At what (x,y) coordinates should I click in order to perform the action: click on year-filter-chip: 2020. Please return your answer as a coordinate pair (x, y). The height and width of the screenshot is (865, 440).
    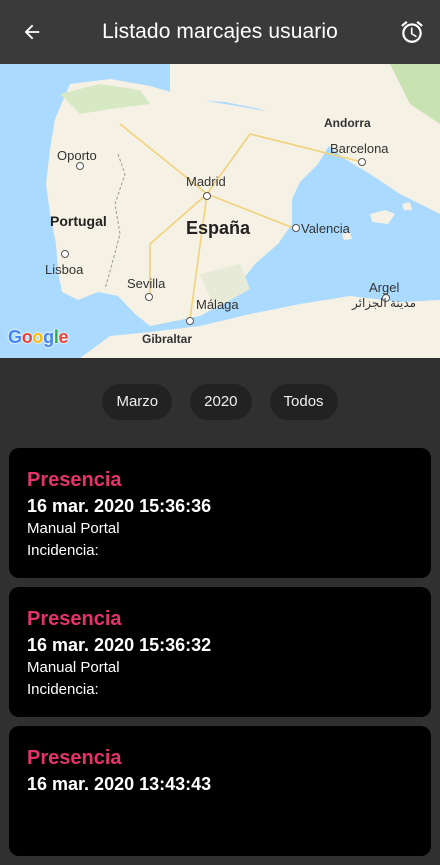
    Looking at the image, I should click on (221, 402).